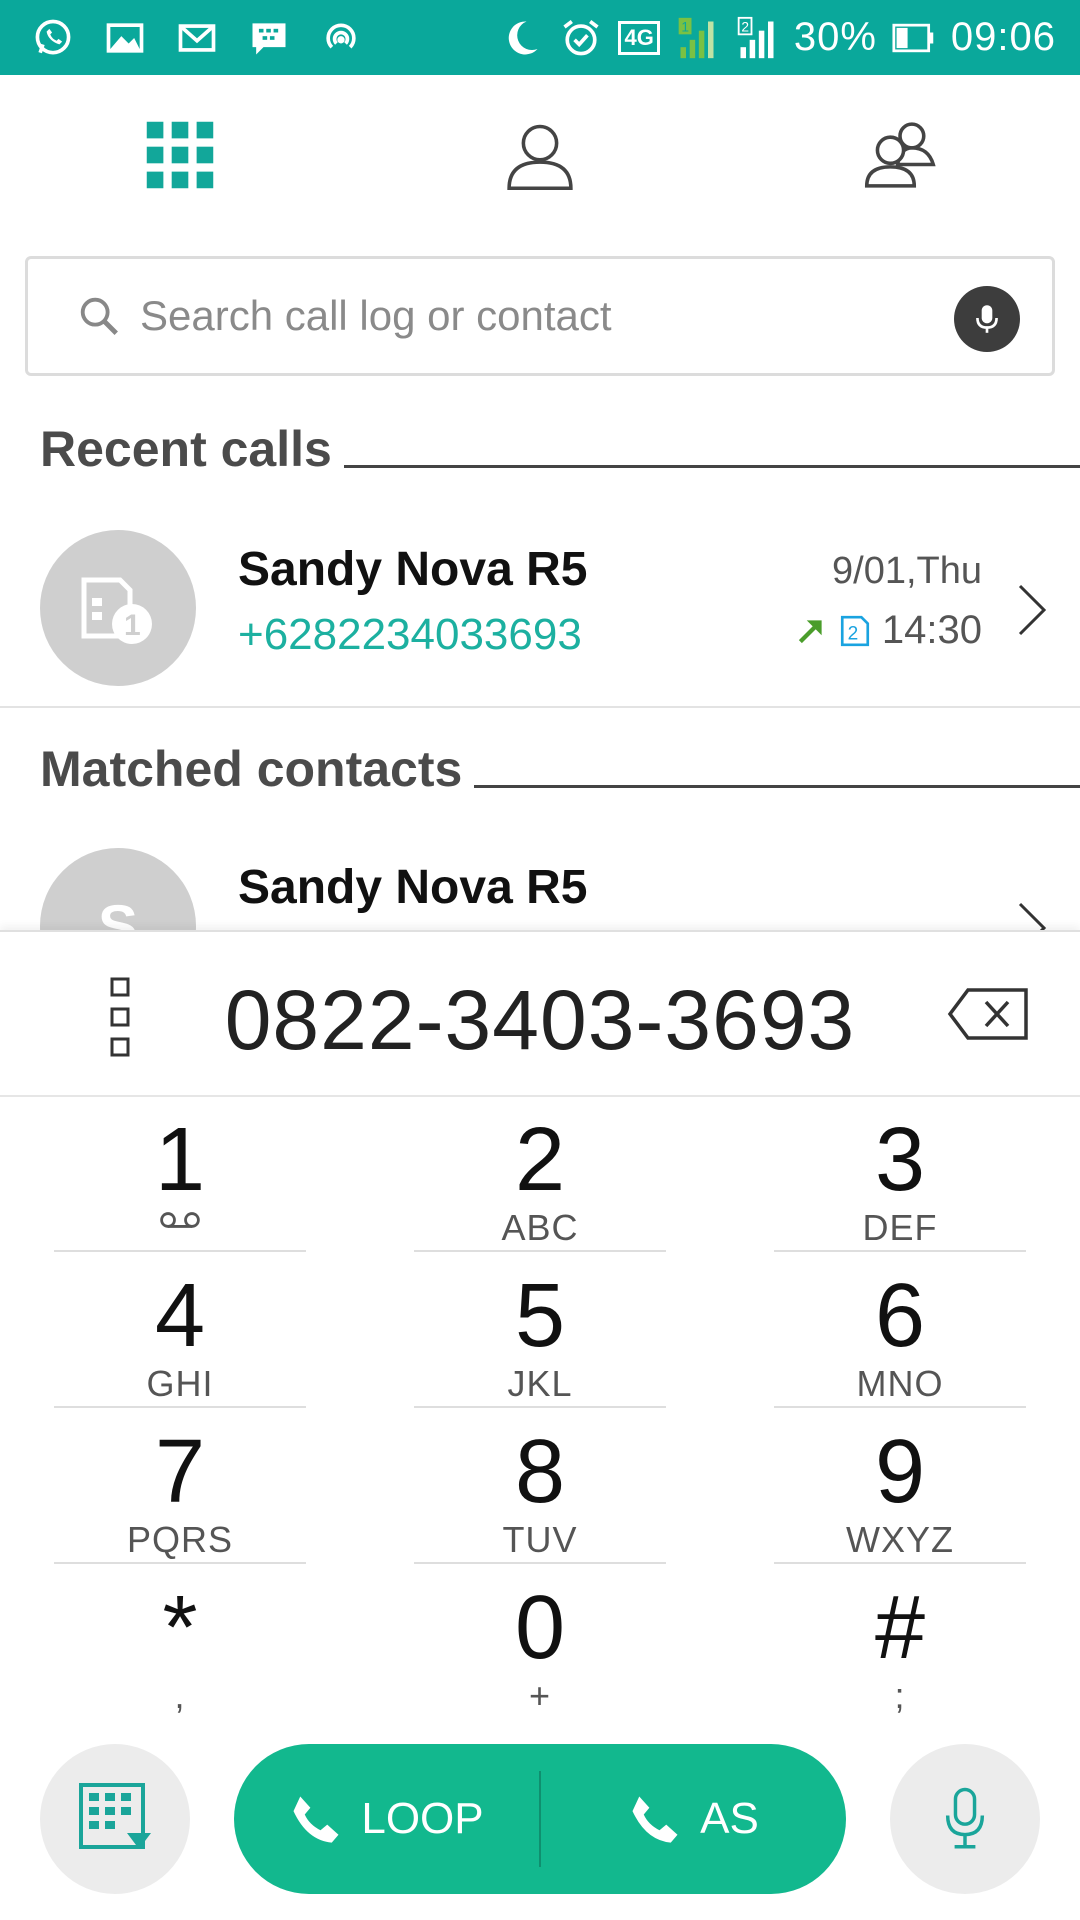  What do you see at coordinates (422, 1818) in the screenshot?
I see `call-sim1-label: LOOP` at bounding box center [422, 1818].